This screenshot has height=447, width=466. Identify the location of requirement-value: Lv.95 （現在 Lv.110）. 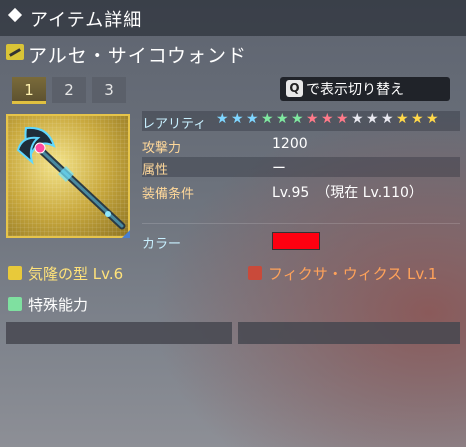
(347, 193).